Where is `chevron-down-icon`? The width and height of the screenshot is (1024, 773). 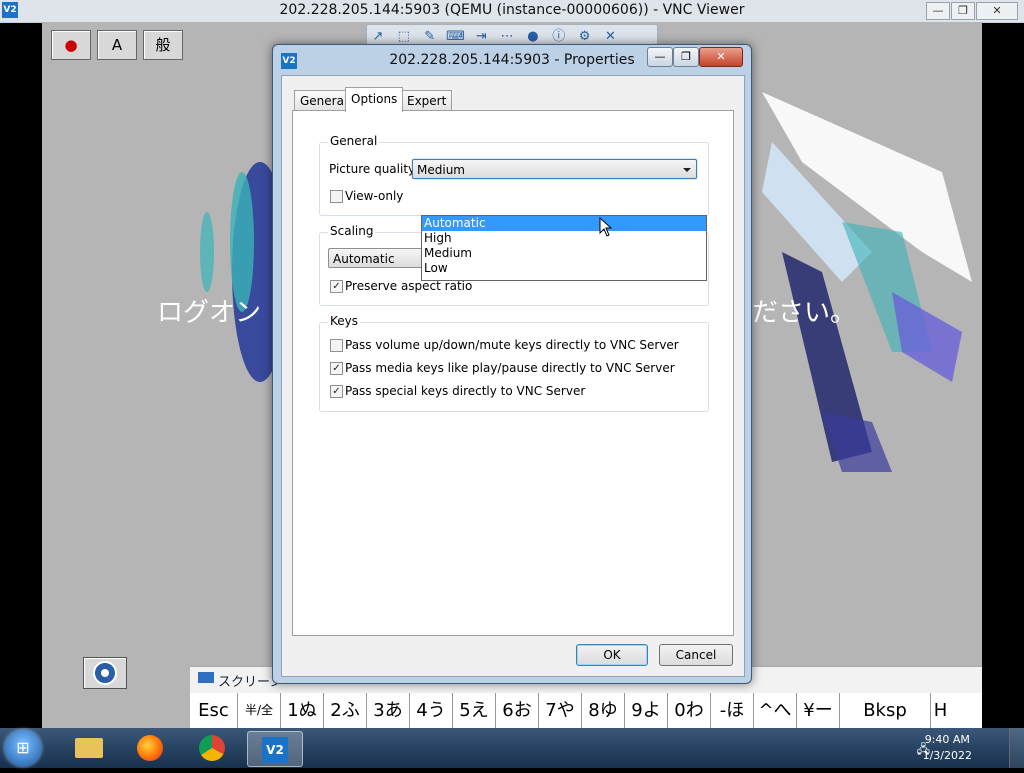
chevron-down-icon is located at coordinates (687, 170).